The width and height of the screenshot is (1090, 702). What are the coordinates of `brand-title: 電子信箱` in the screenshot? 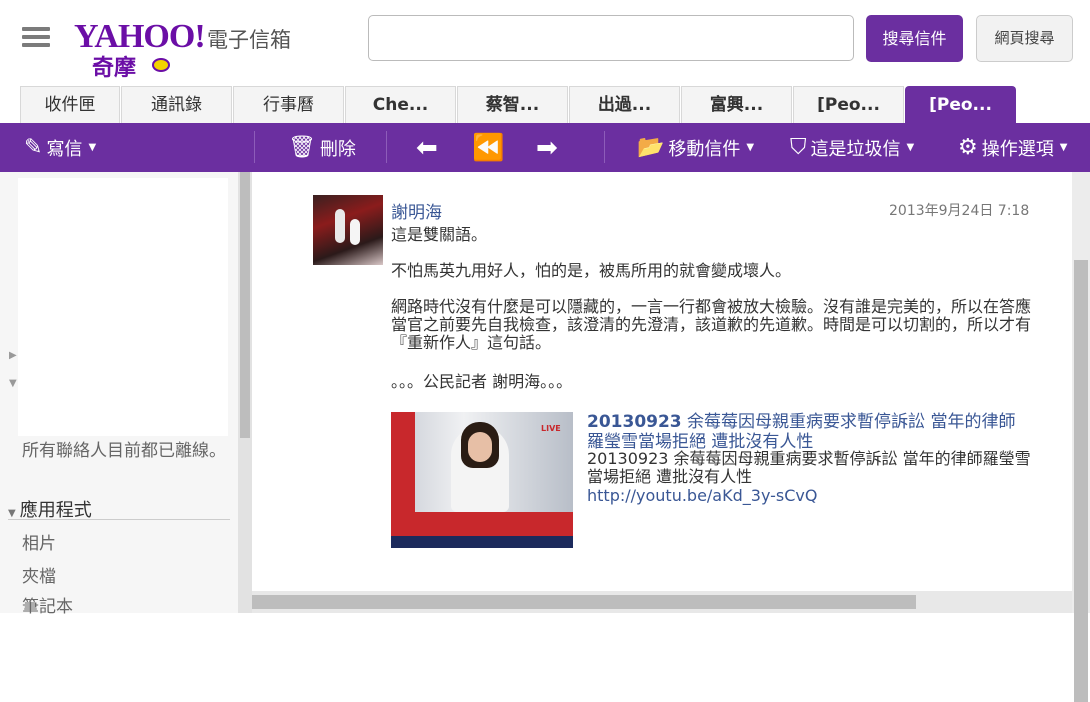 It's located at (249, 40).